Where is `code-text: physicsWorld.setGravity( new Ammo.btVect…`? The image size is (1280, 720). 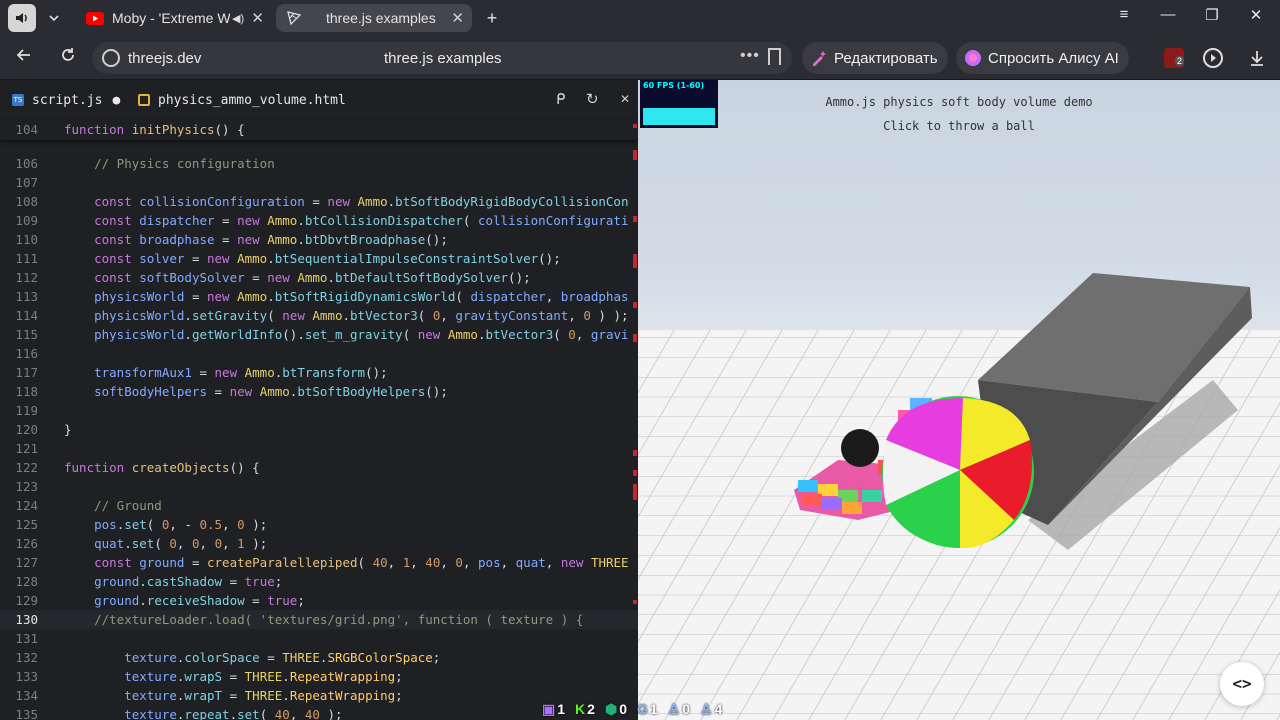 code-text: physicsWorld.setGravity( new Ammo.btVect… is located at coordinates (346, 315).